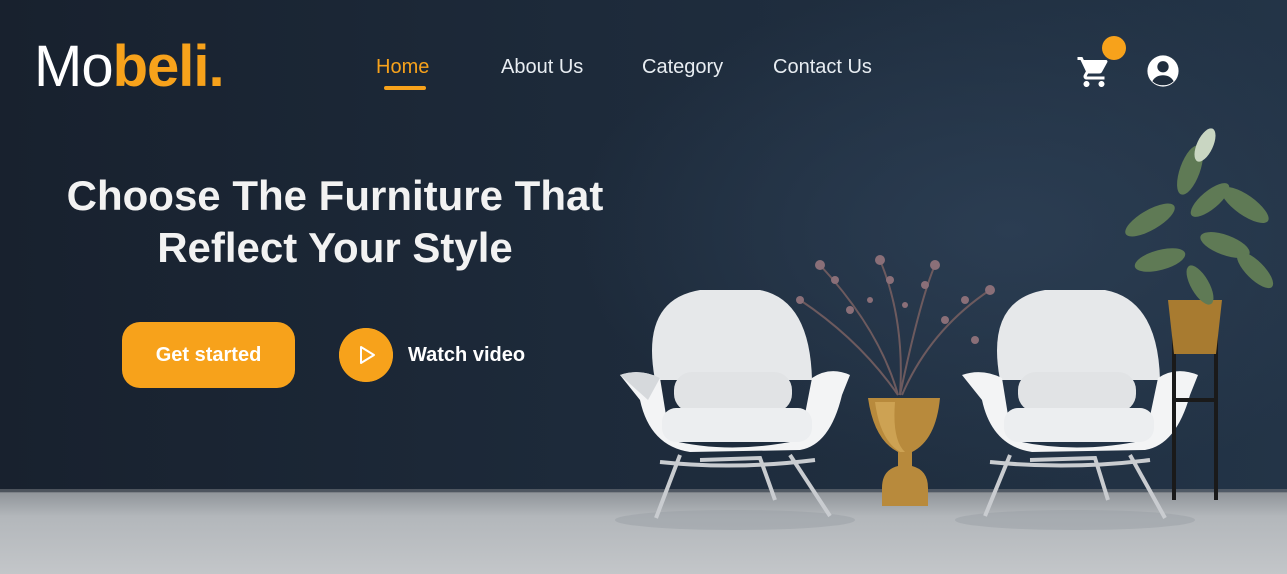  What do you see at coordinates (1094, 72) in the screenshot?
I see `cart-icon` at bounding box center [1094, 72].